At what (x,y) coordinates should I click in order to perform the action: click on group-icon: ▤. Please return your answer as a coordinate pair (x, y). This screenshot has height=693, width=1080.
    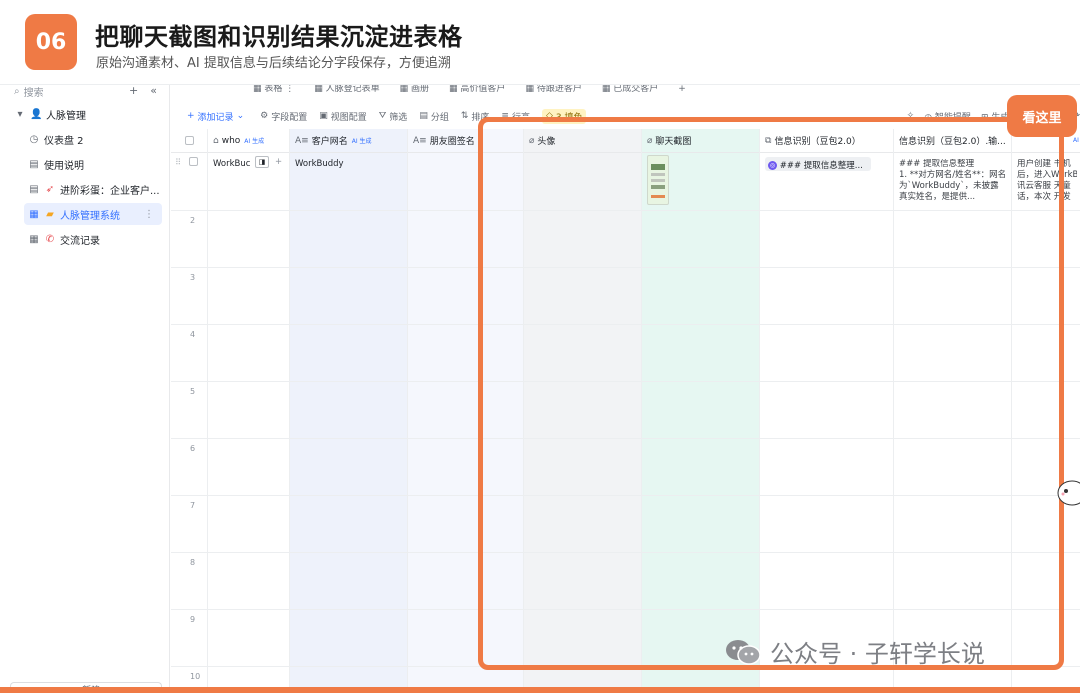
    Looking at the image, I should click on (423, 116).